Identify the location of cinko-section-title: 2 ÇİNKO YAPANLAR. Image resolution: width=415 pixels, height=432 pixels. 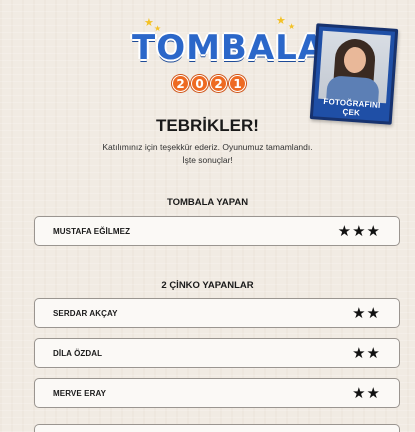
(207, 285).